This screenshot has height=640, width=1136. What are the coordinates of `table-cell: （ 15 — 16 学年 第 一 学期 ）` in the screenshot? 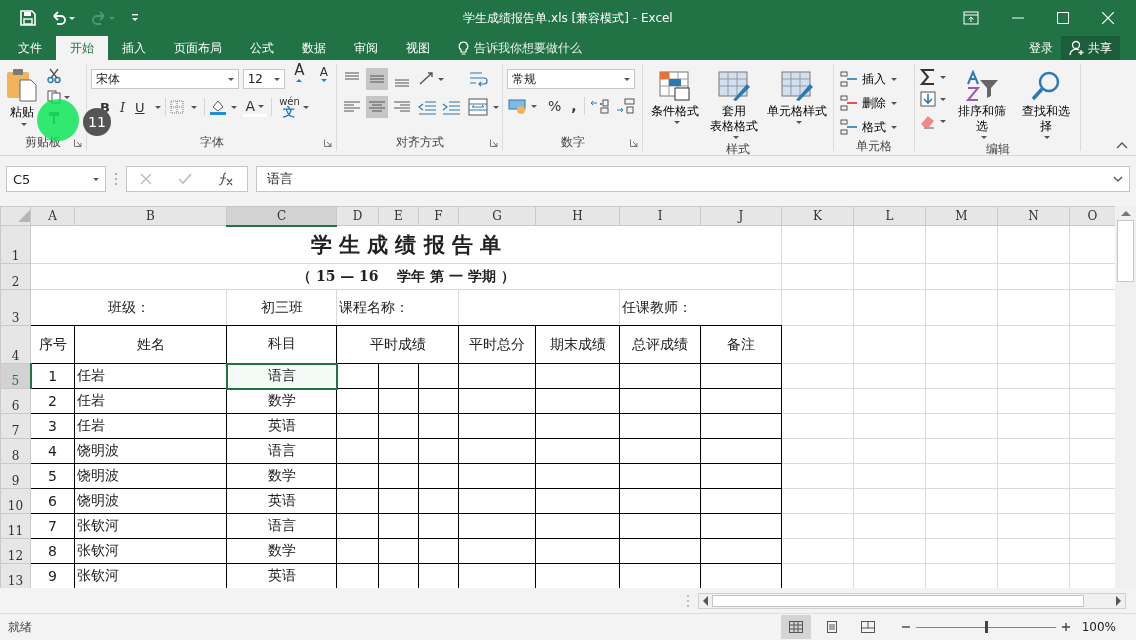 It's located at (406, 276).